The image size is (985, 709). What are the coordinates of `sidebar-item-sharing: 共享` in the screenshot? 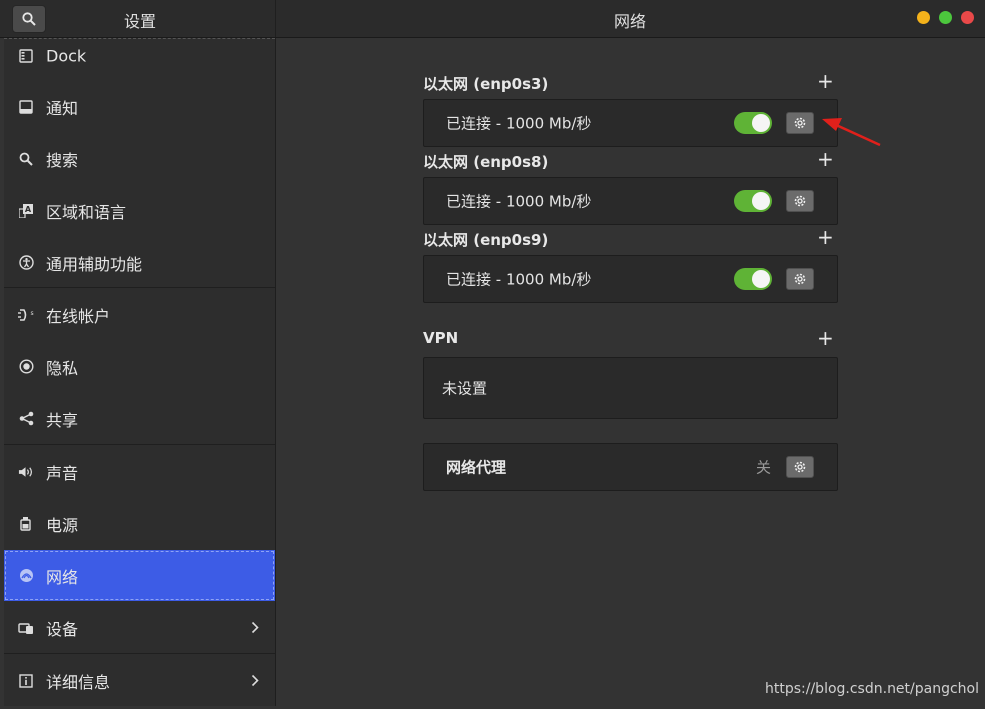 It's located at (139, 418).